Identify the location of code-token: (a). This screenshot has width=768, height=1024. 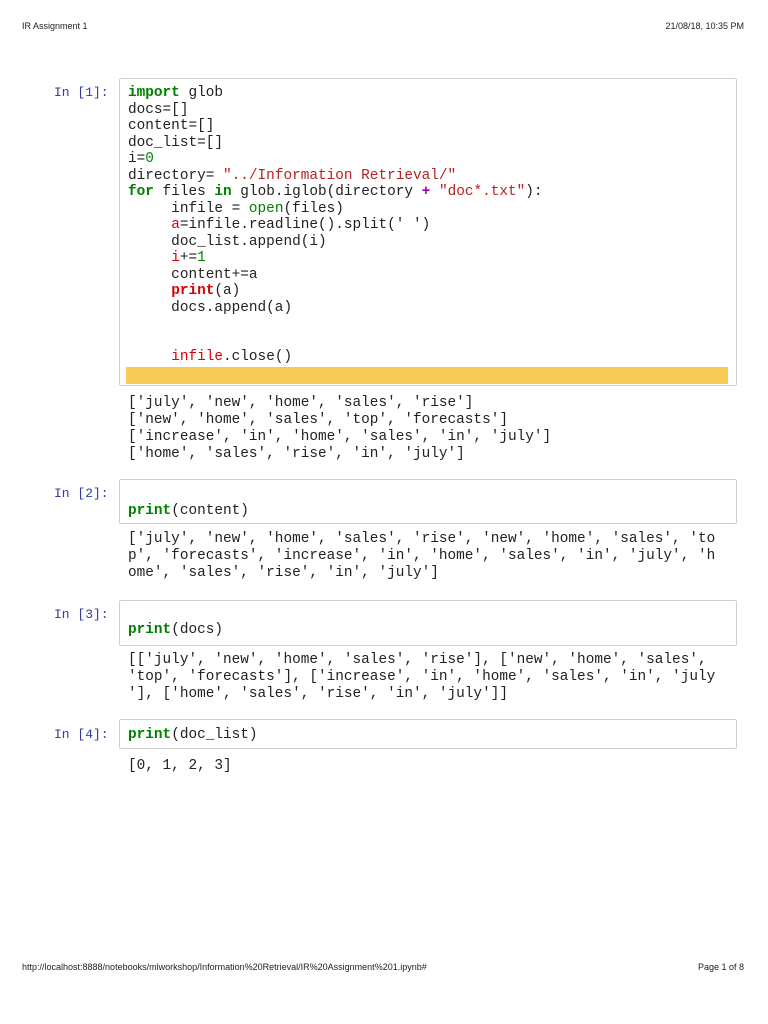
(227, 291).